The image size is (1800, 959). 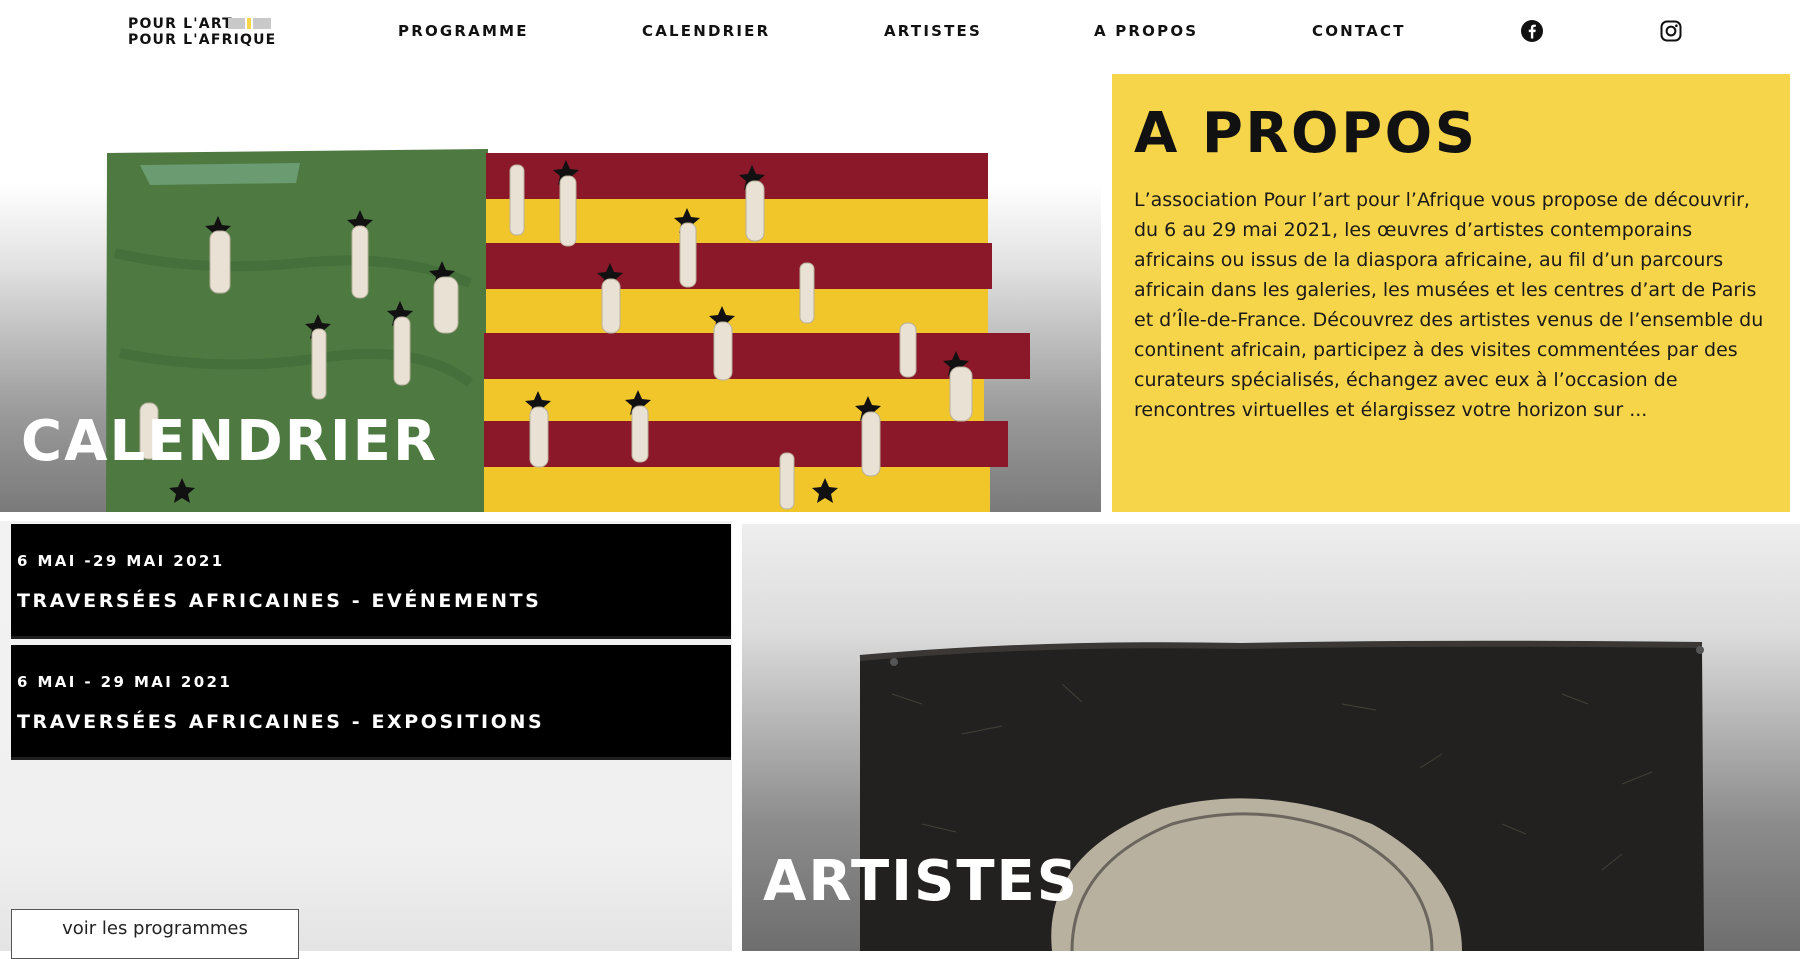 What do you see at coordinates (1532, 31) in the screenshot?
I see `facebook-icon` at bounding box center [1532, 31].